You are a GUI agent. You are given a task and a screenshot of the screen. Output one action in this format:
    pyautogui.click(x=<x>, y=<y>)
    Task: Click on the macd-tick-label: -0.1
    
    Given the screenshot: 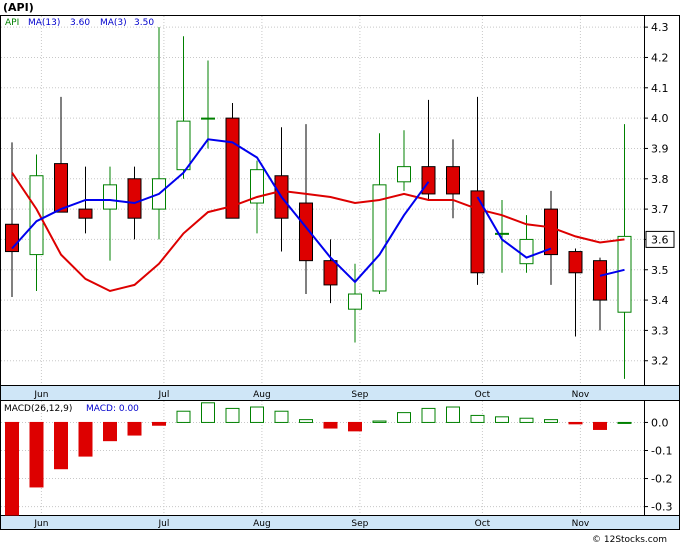 What is the action you would take?
    pyautogui.click(x=661, y=450)
    